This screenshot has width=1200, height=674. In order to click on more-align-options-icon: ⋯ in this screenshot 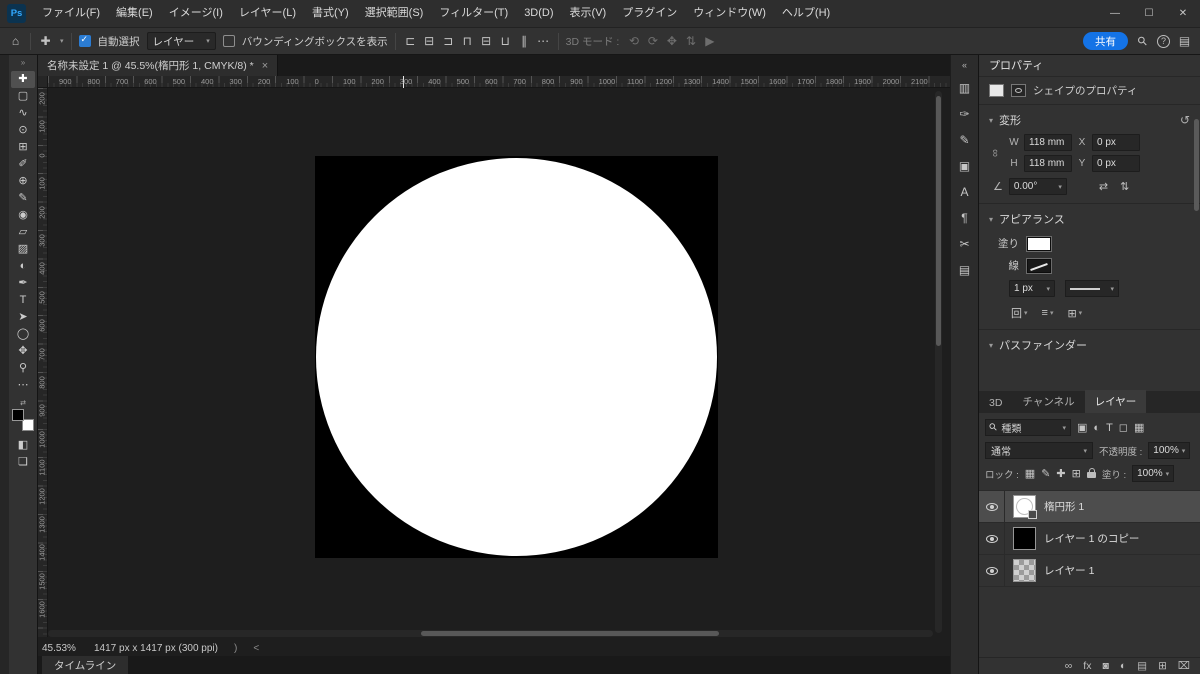, I will do `click(543, 41)`.